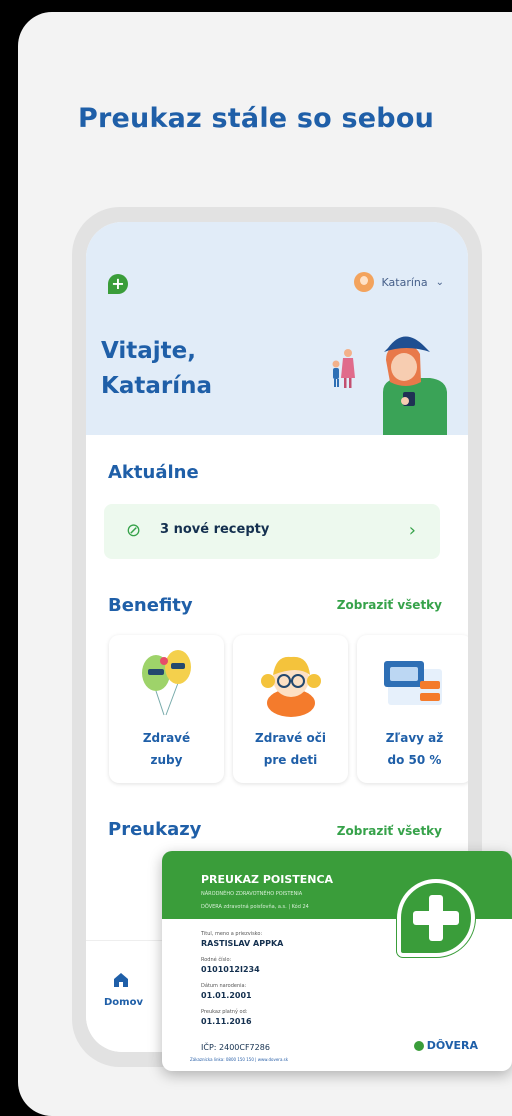  I want to click on avatar, so click(363, 282).